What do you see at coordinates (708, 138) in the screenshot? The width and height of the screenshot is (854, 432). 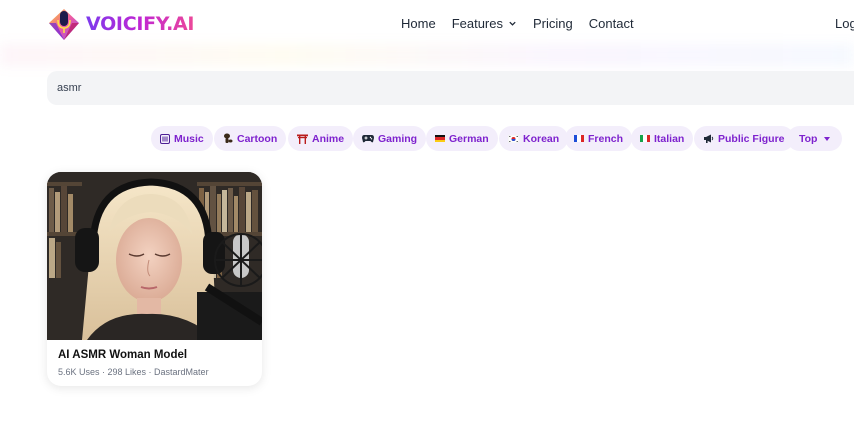 I see `megaphone-icon` at bounding box center [708, 138].